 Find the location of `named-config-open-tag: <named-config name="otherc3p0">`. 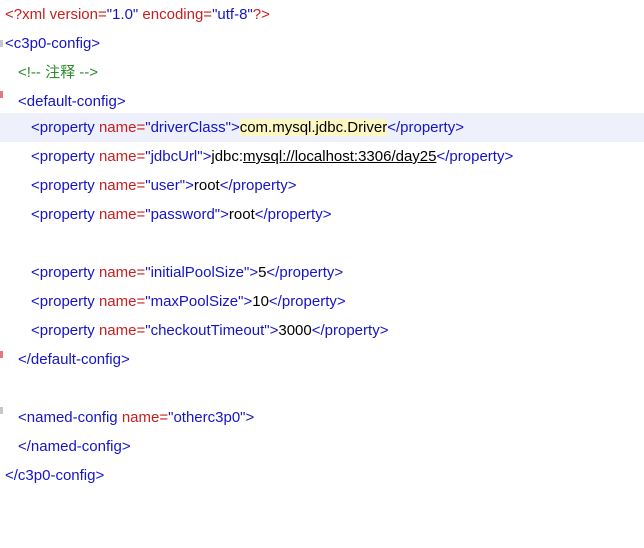

named-config-open-tag: <named-config name="otherc3p0"> is located at coordinates (136, 417).